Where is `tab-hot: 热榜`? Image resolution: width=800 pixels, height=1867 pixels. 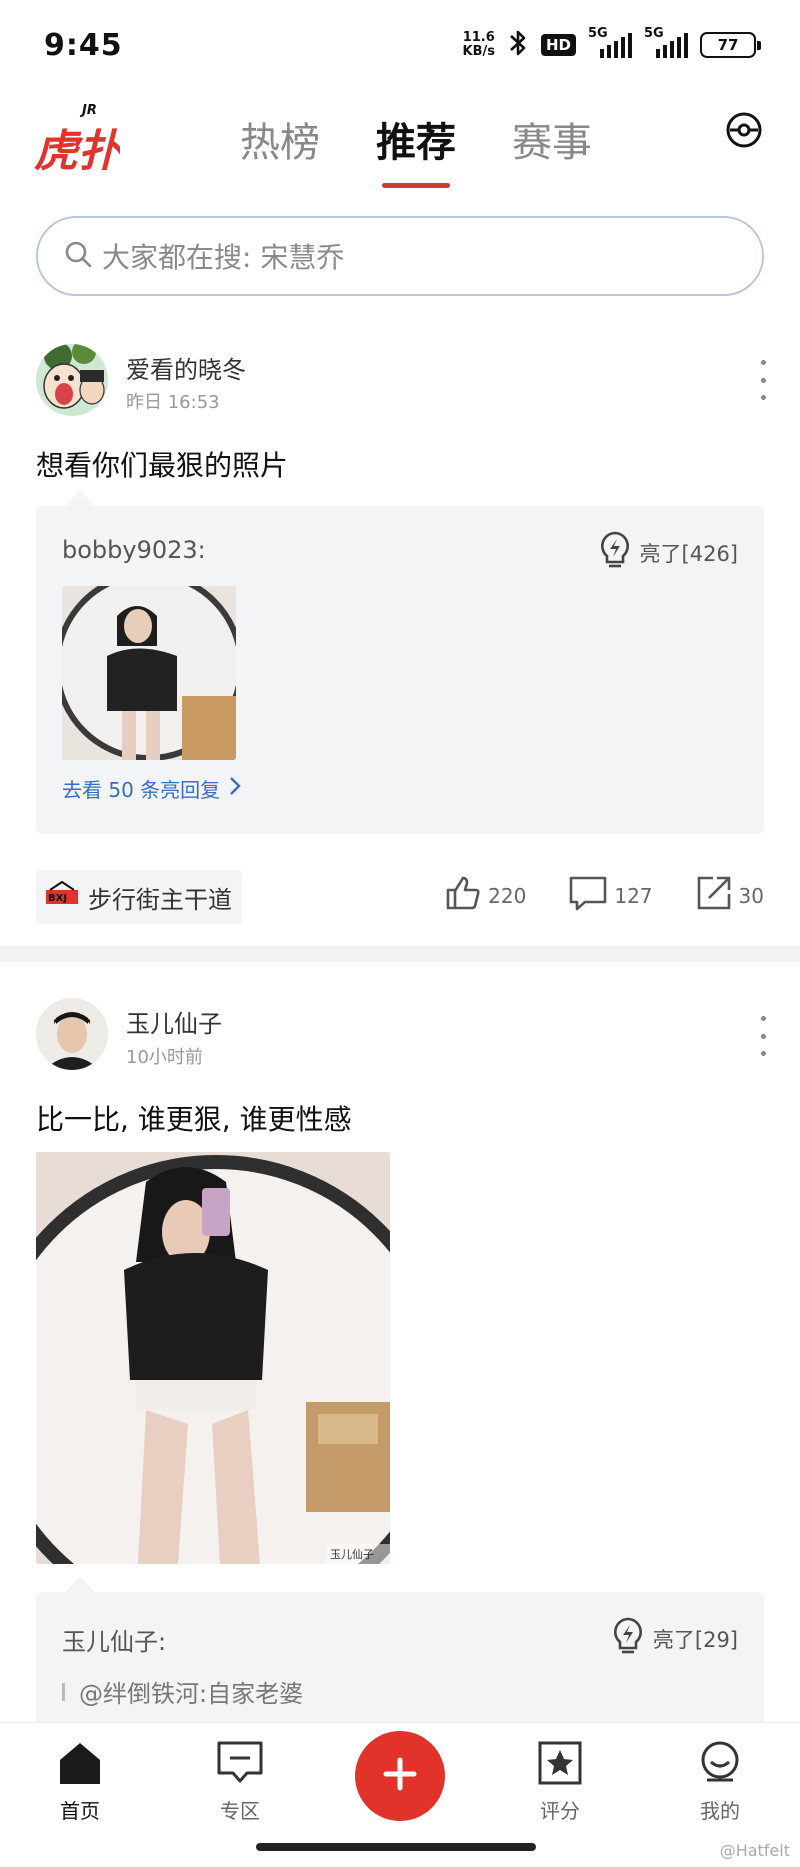
tab-hot: 热榜 is located at coordinates (280, 149).